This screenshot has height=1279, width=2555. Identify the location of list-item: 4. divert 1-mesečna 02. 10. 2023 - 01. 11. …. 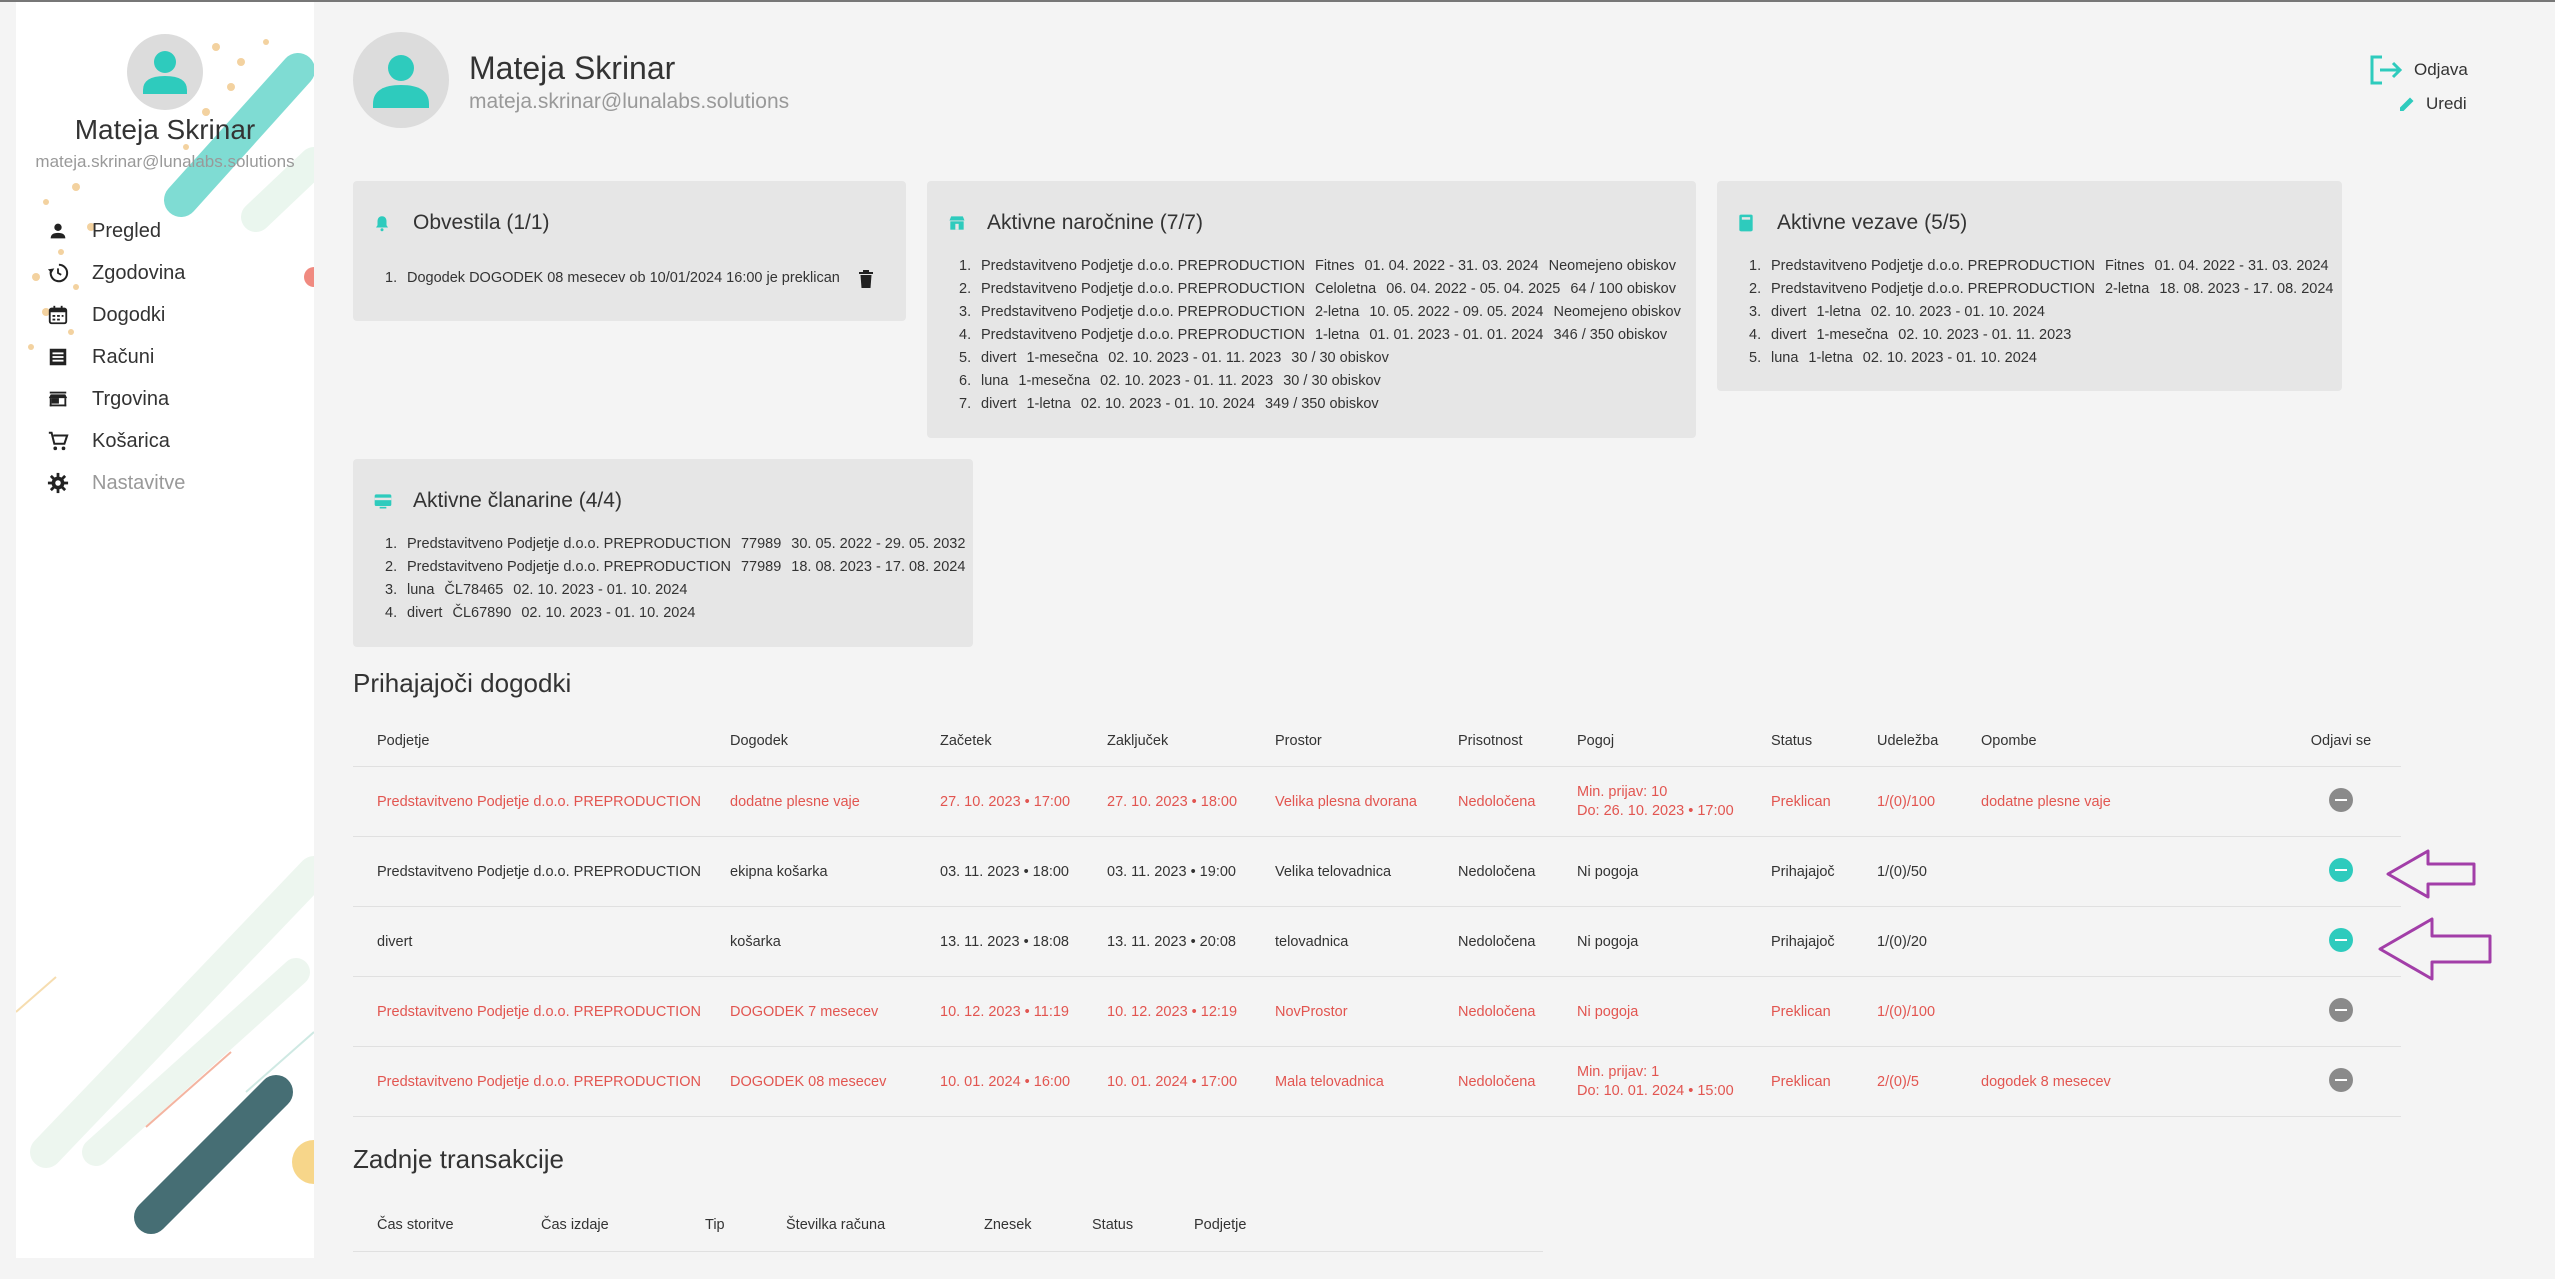
(2041, 335).